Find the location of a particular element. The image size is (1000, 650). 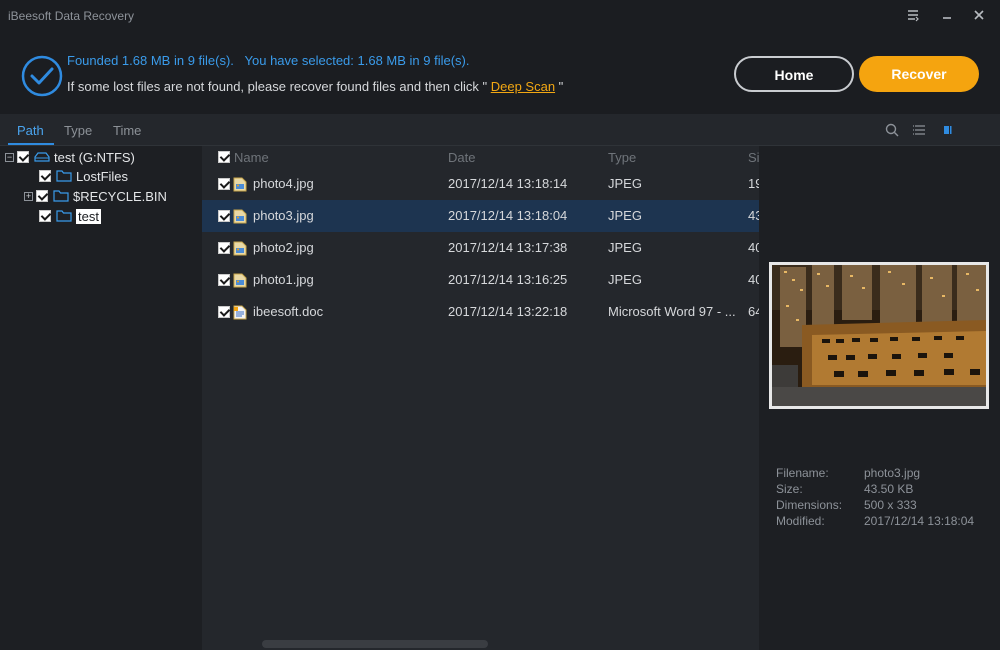

filename-label: Filename: is located at coordinates (802, 473).